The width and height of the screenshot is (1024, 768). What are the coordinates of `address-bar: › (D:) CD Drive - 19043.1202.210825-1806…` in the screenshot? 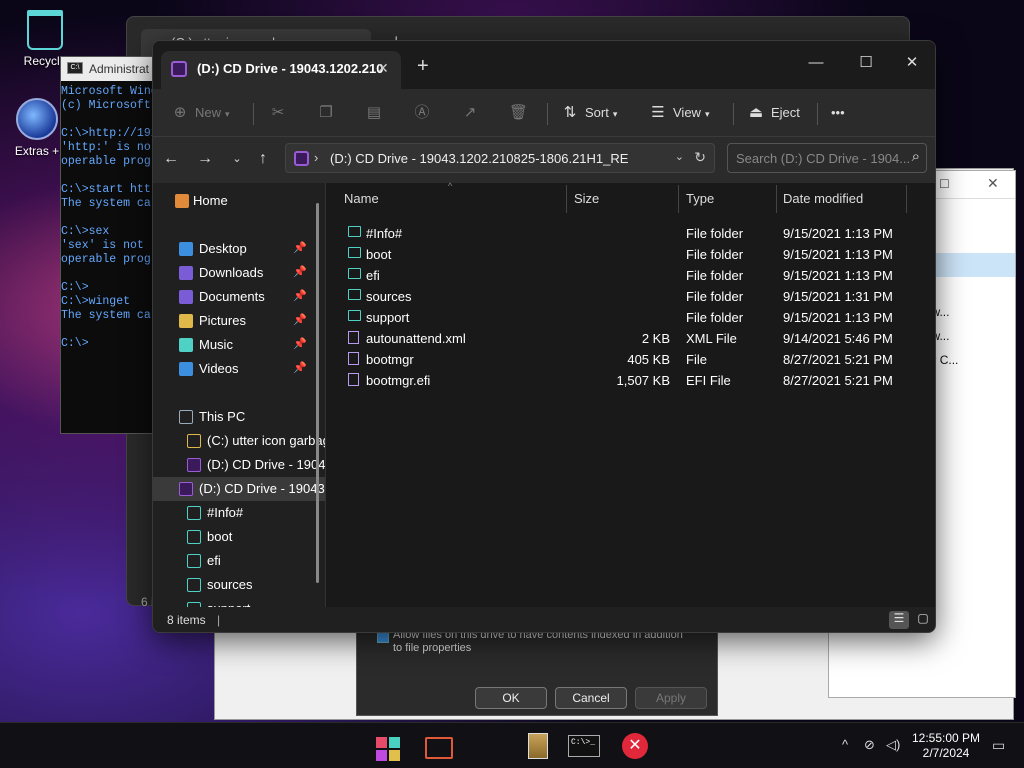 It's located at (500, 158).